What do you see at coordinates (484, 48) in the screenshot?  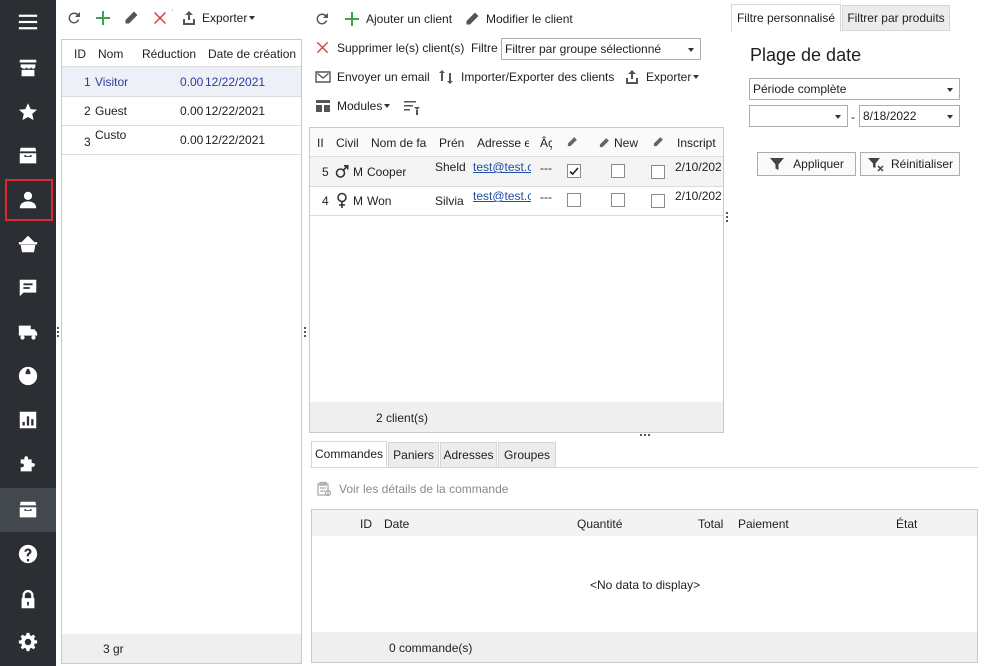 I see `filter-label: Filtre` at bounding box center [484, 48].